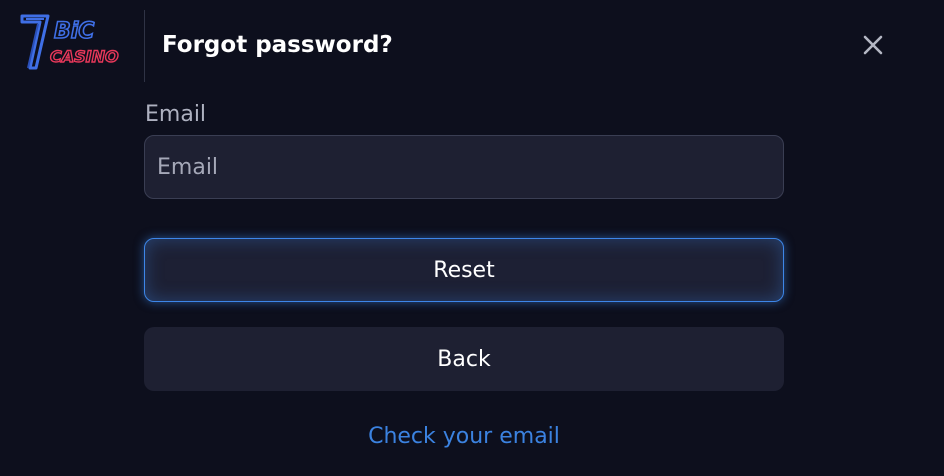 The image size is (944, 476). What do you see at coordinates (84, 56) in the screenshot?
I see `svg-text: CASINO` at bounding box center [84, 56].